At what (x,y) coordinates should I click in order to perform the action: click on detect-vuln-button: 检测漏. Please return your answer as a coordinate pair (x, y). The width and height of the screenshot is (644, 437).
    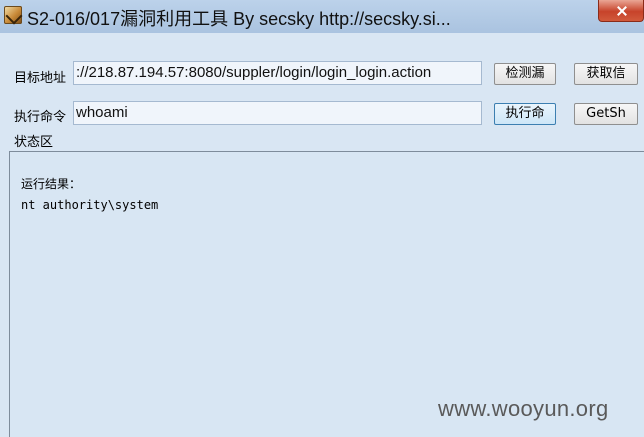
    Looking at the image, I should click on (525, 74).